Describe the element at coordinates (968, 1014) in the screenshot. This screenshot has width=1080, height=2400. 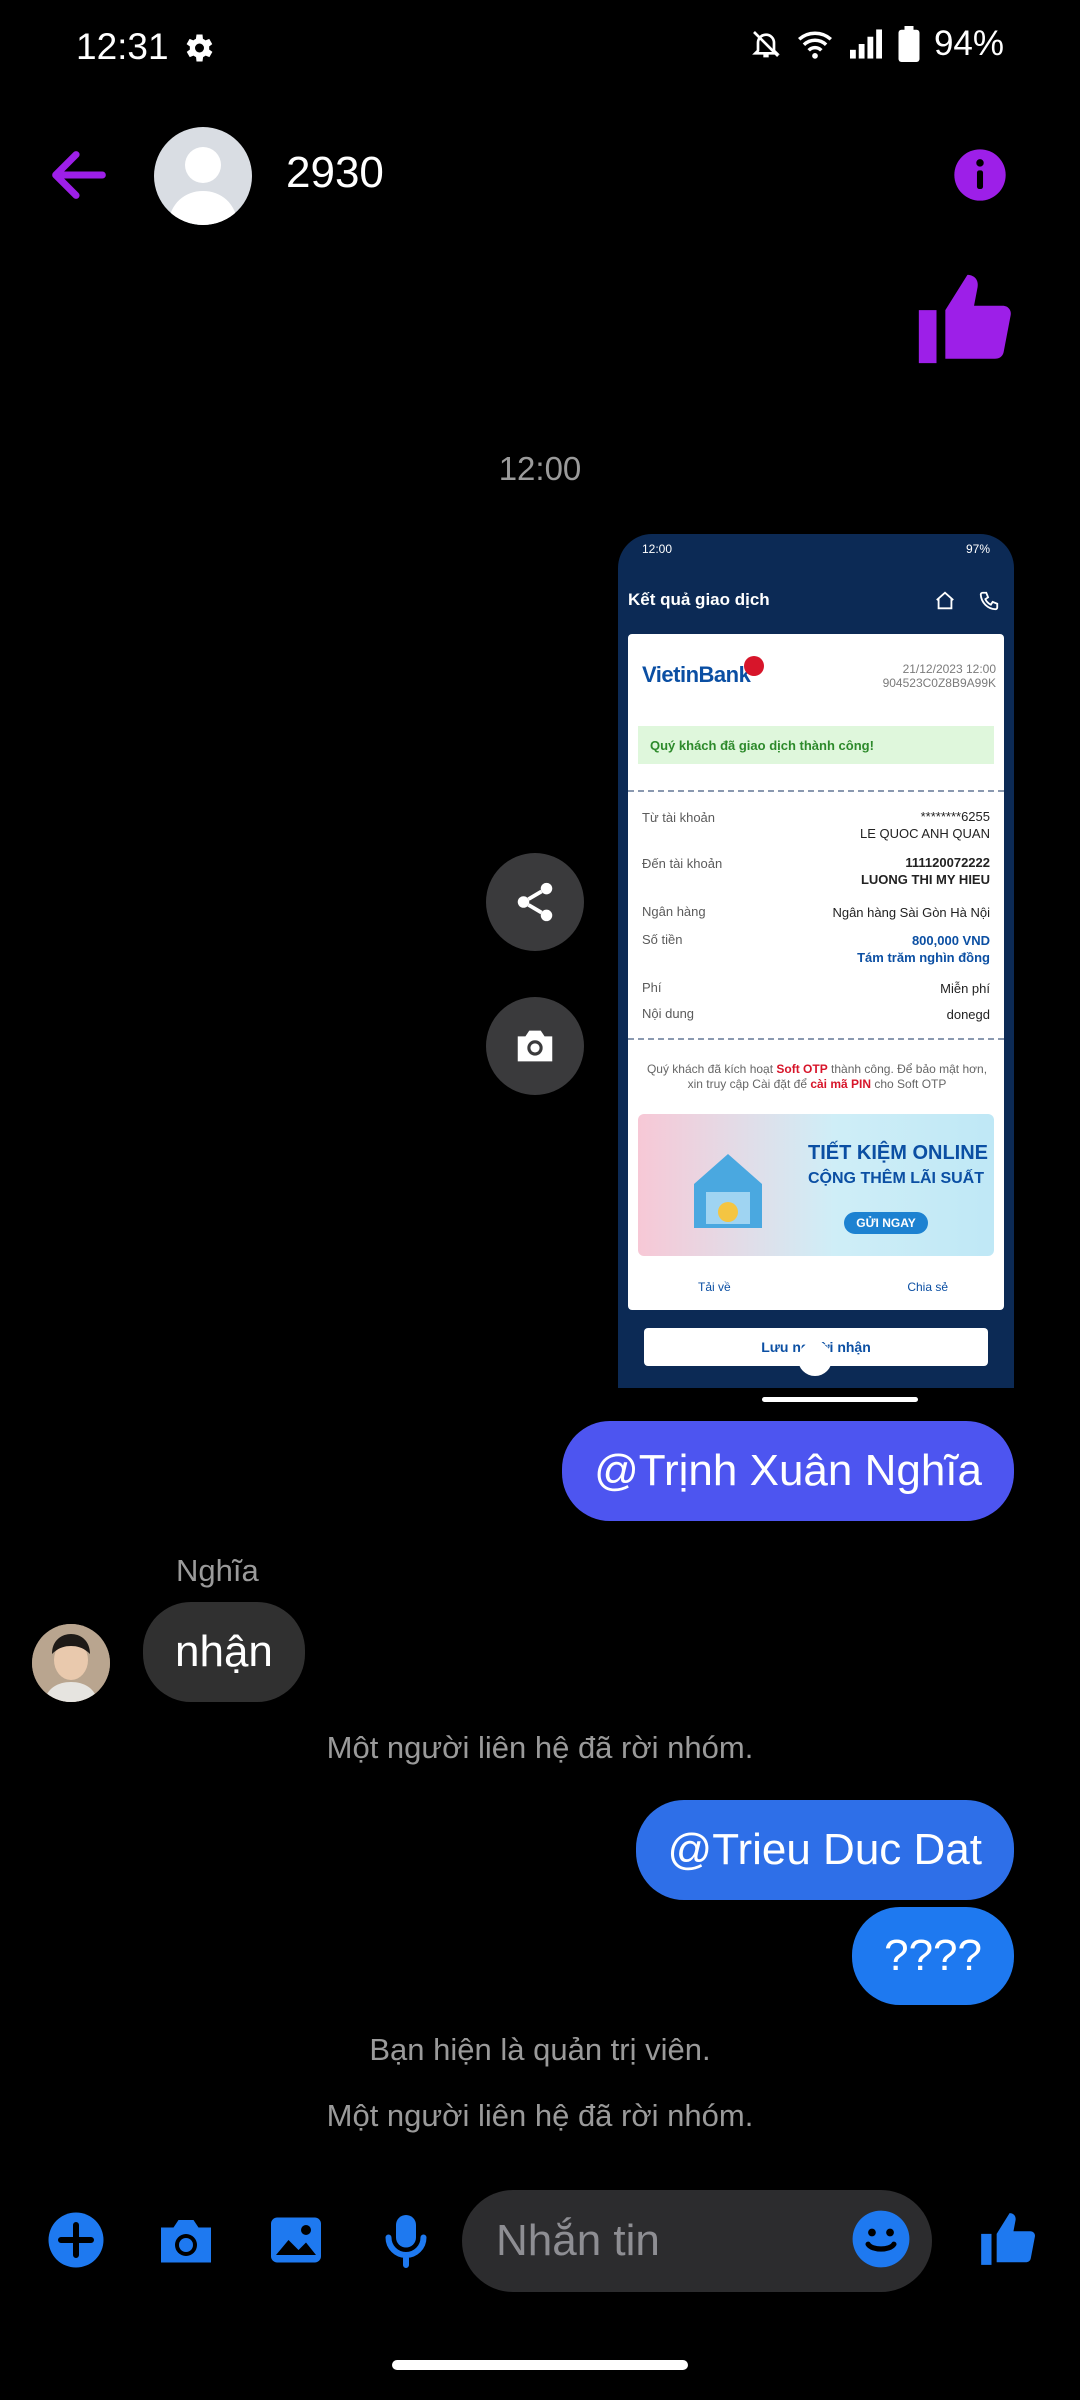
I see `content-value: donegd` at that location.